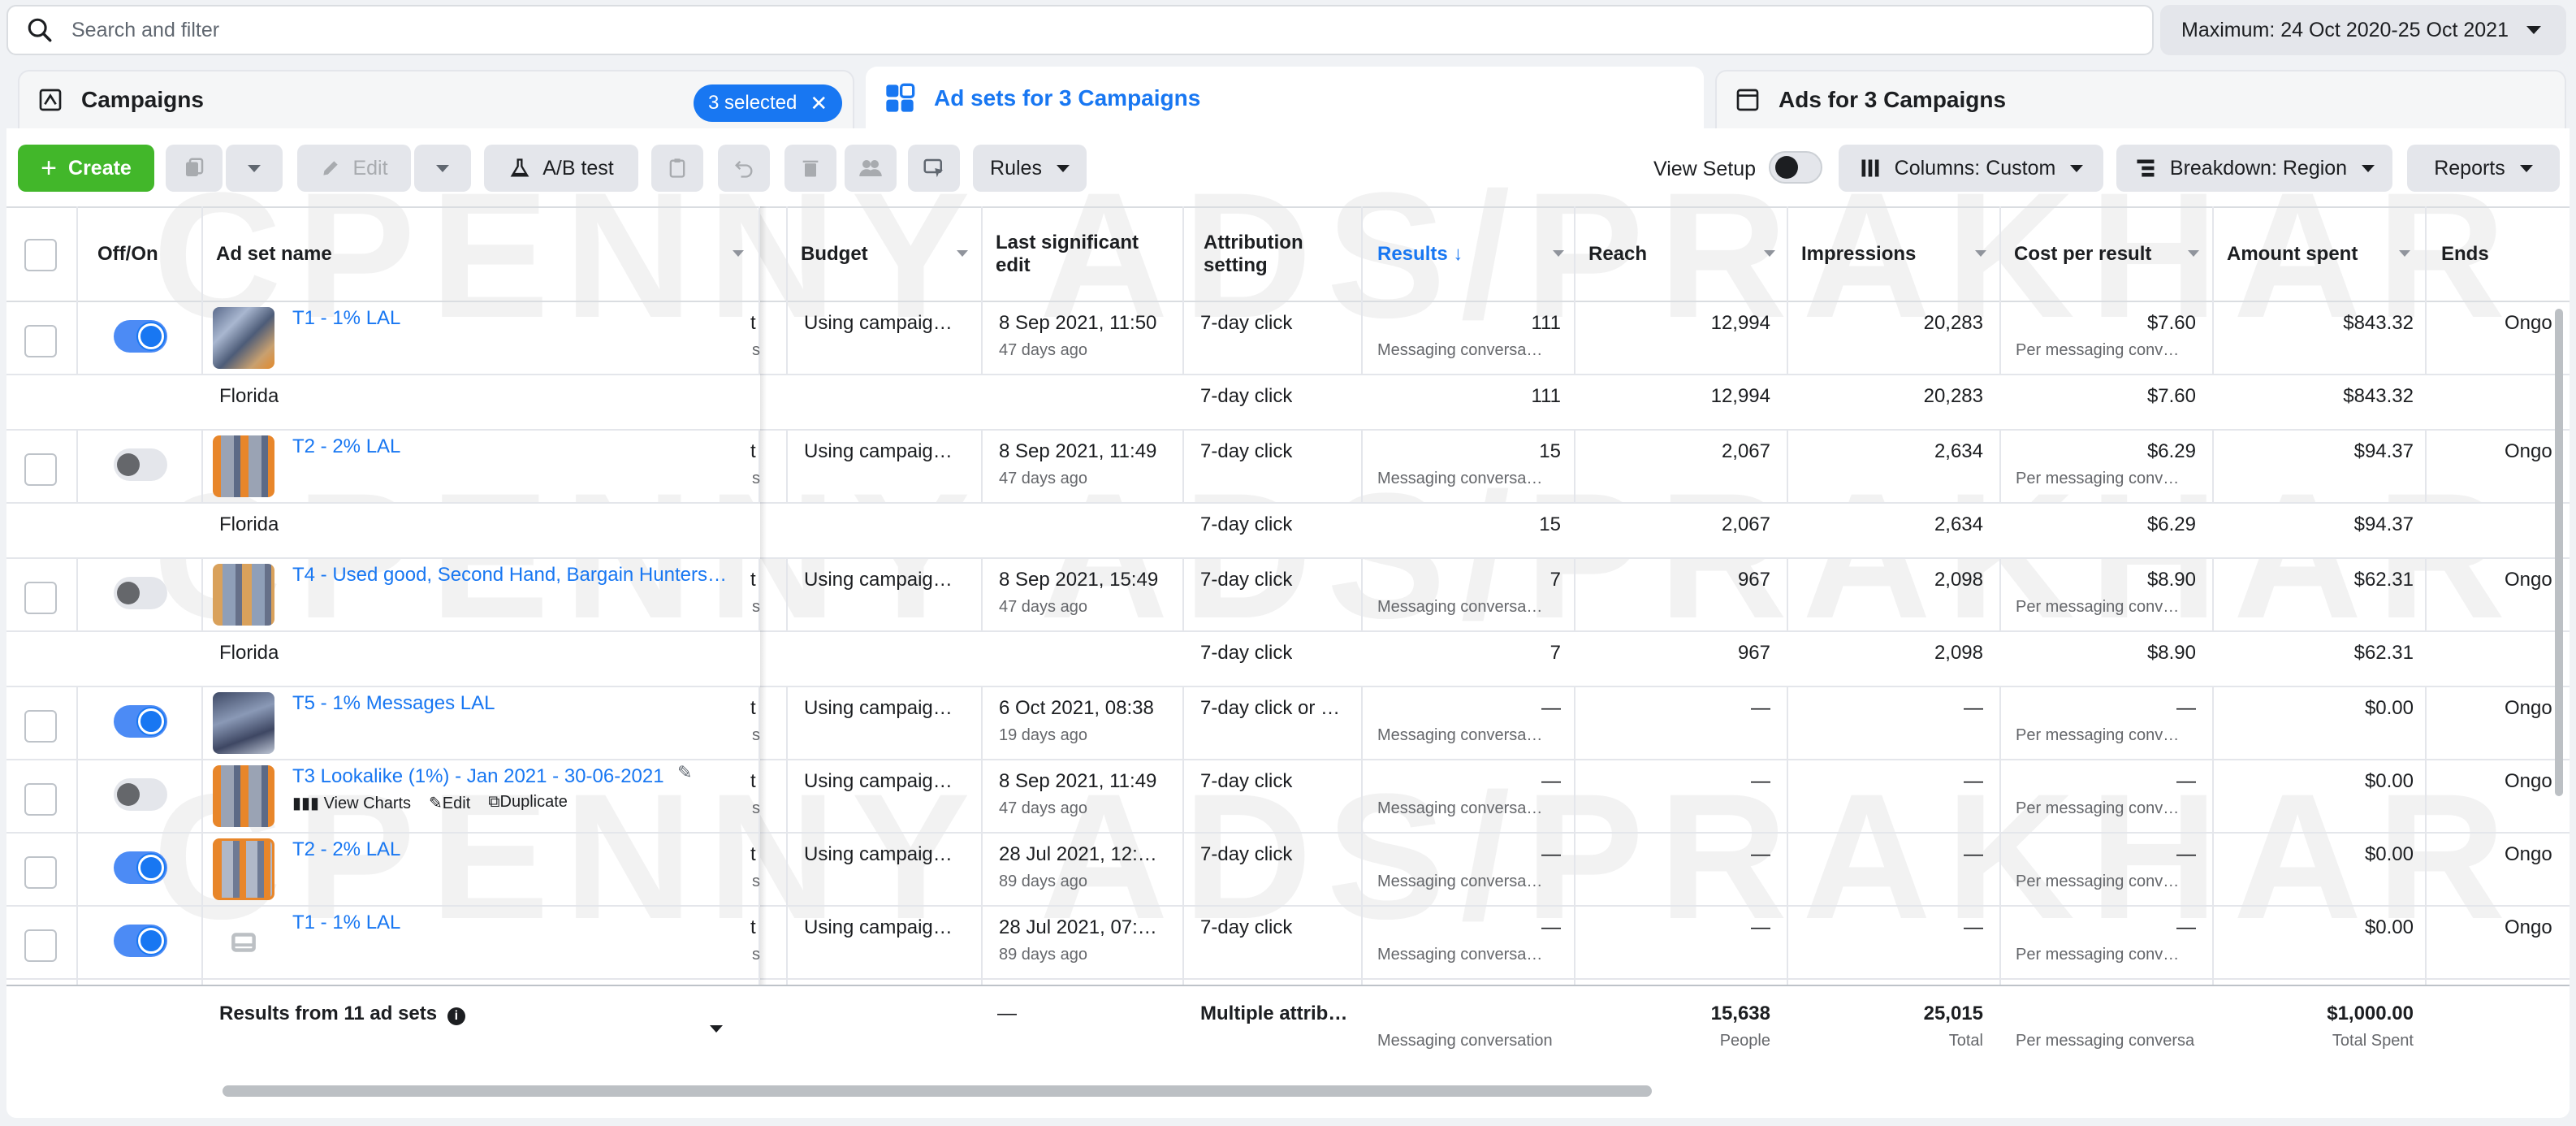  Describe the element at coordinates (1795, 167) in the screenshot. I see `view-setup-toggle` at that location.